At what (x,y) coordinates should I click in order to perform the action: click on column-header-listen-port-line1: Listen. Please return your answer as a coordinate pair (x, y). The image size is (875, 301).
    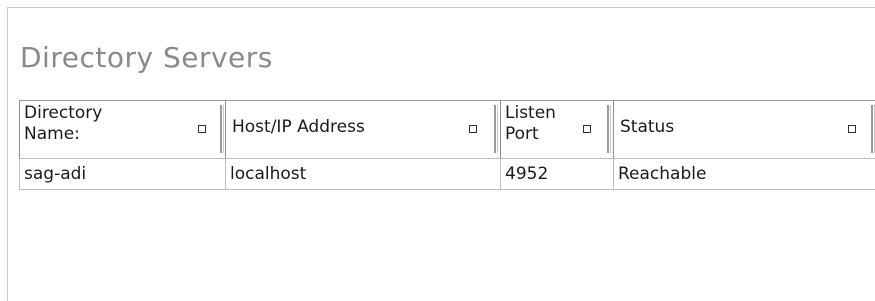
    Looking at the image, I should click on (530, 113).